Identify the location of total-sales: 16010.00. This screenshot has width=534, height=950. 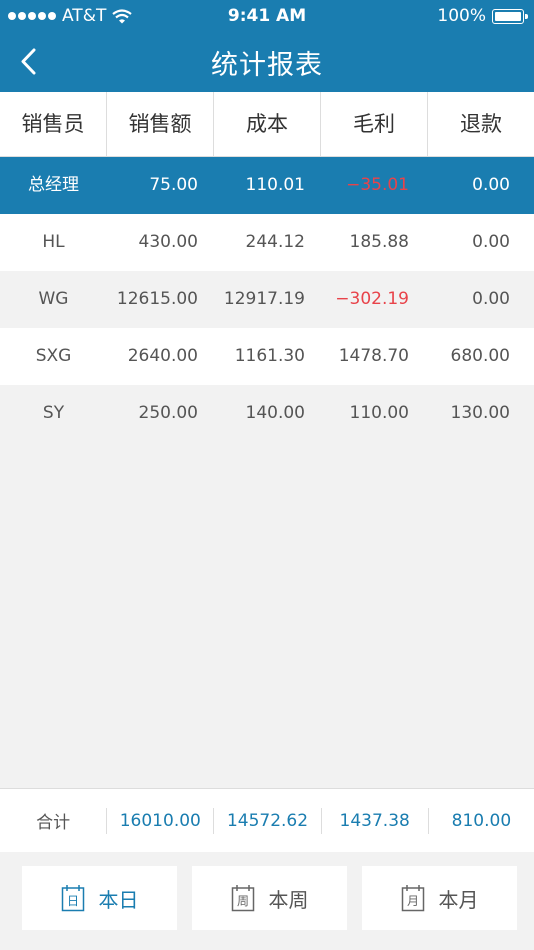
(159, 820).